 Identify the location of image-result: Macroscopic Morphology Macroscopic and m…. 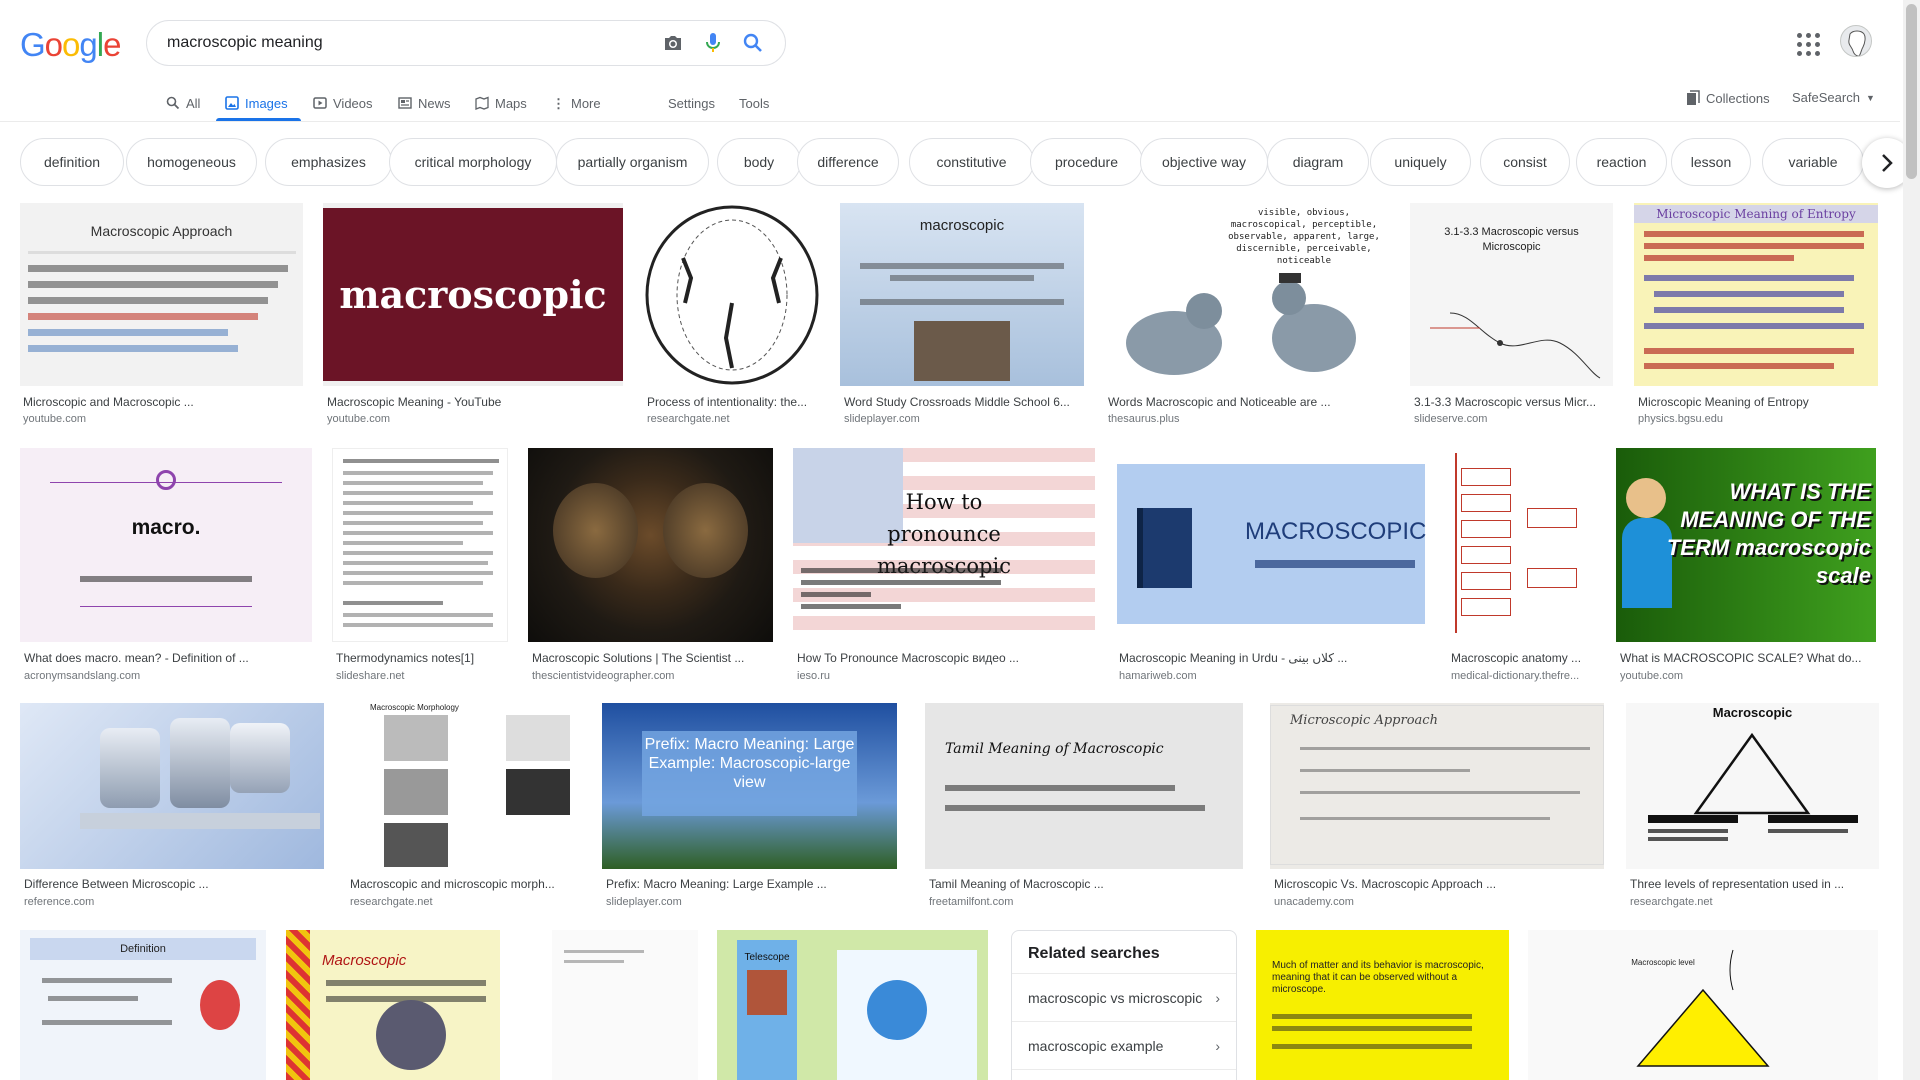
(462, 808).